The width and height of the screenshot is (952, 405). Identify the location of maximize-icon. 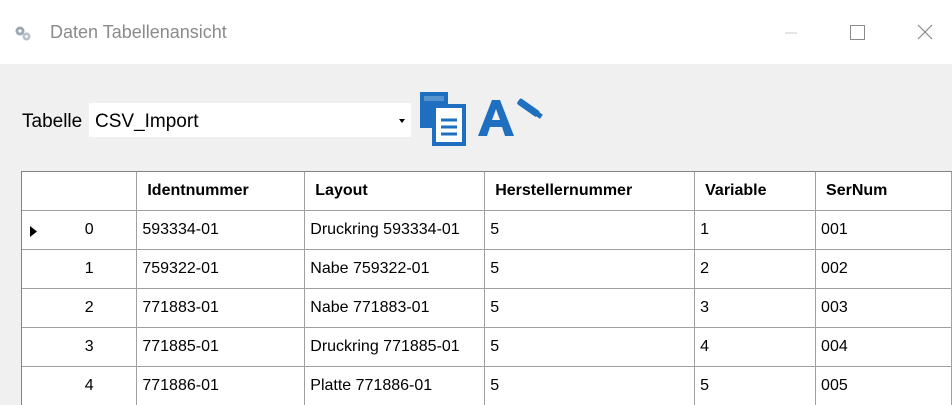
(857, 32).